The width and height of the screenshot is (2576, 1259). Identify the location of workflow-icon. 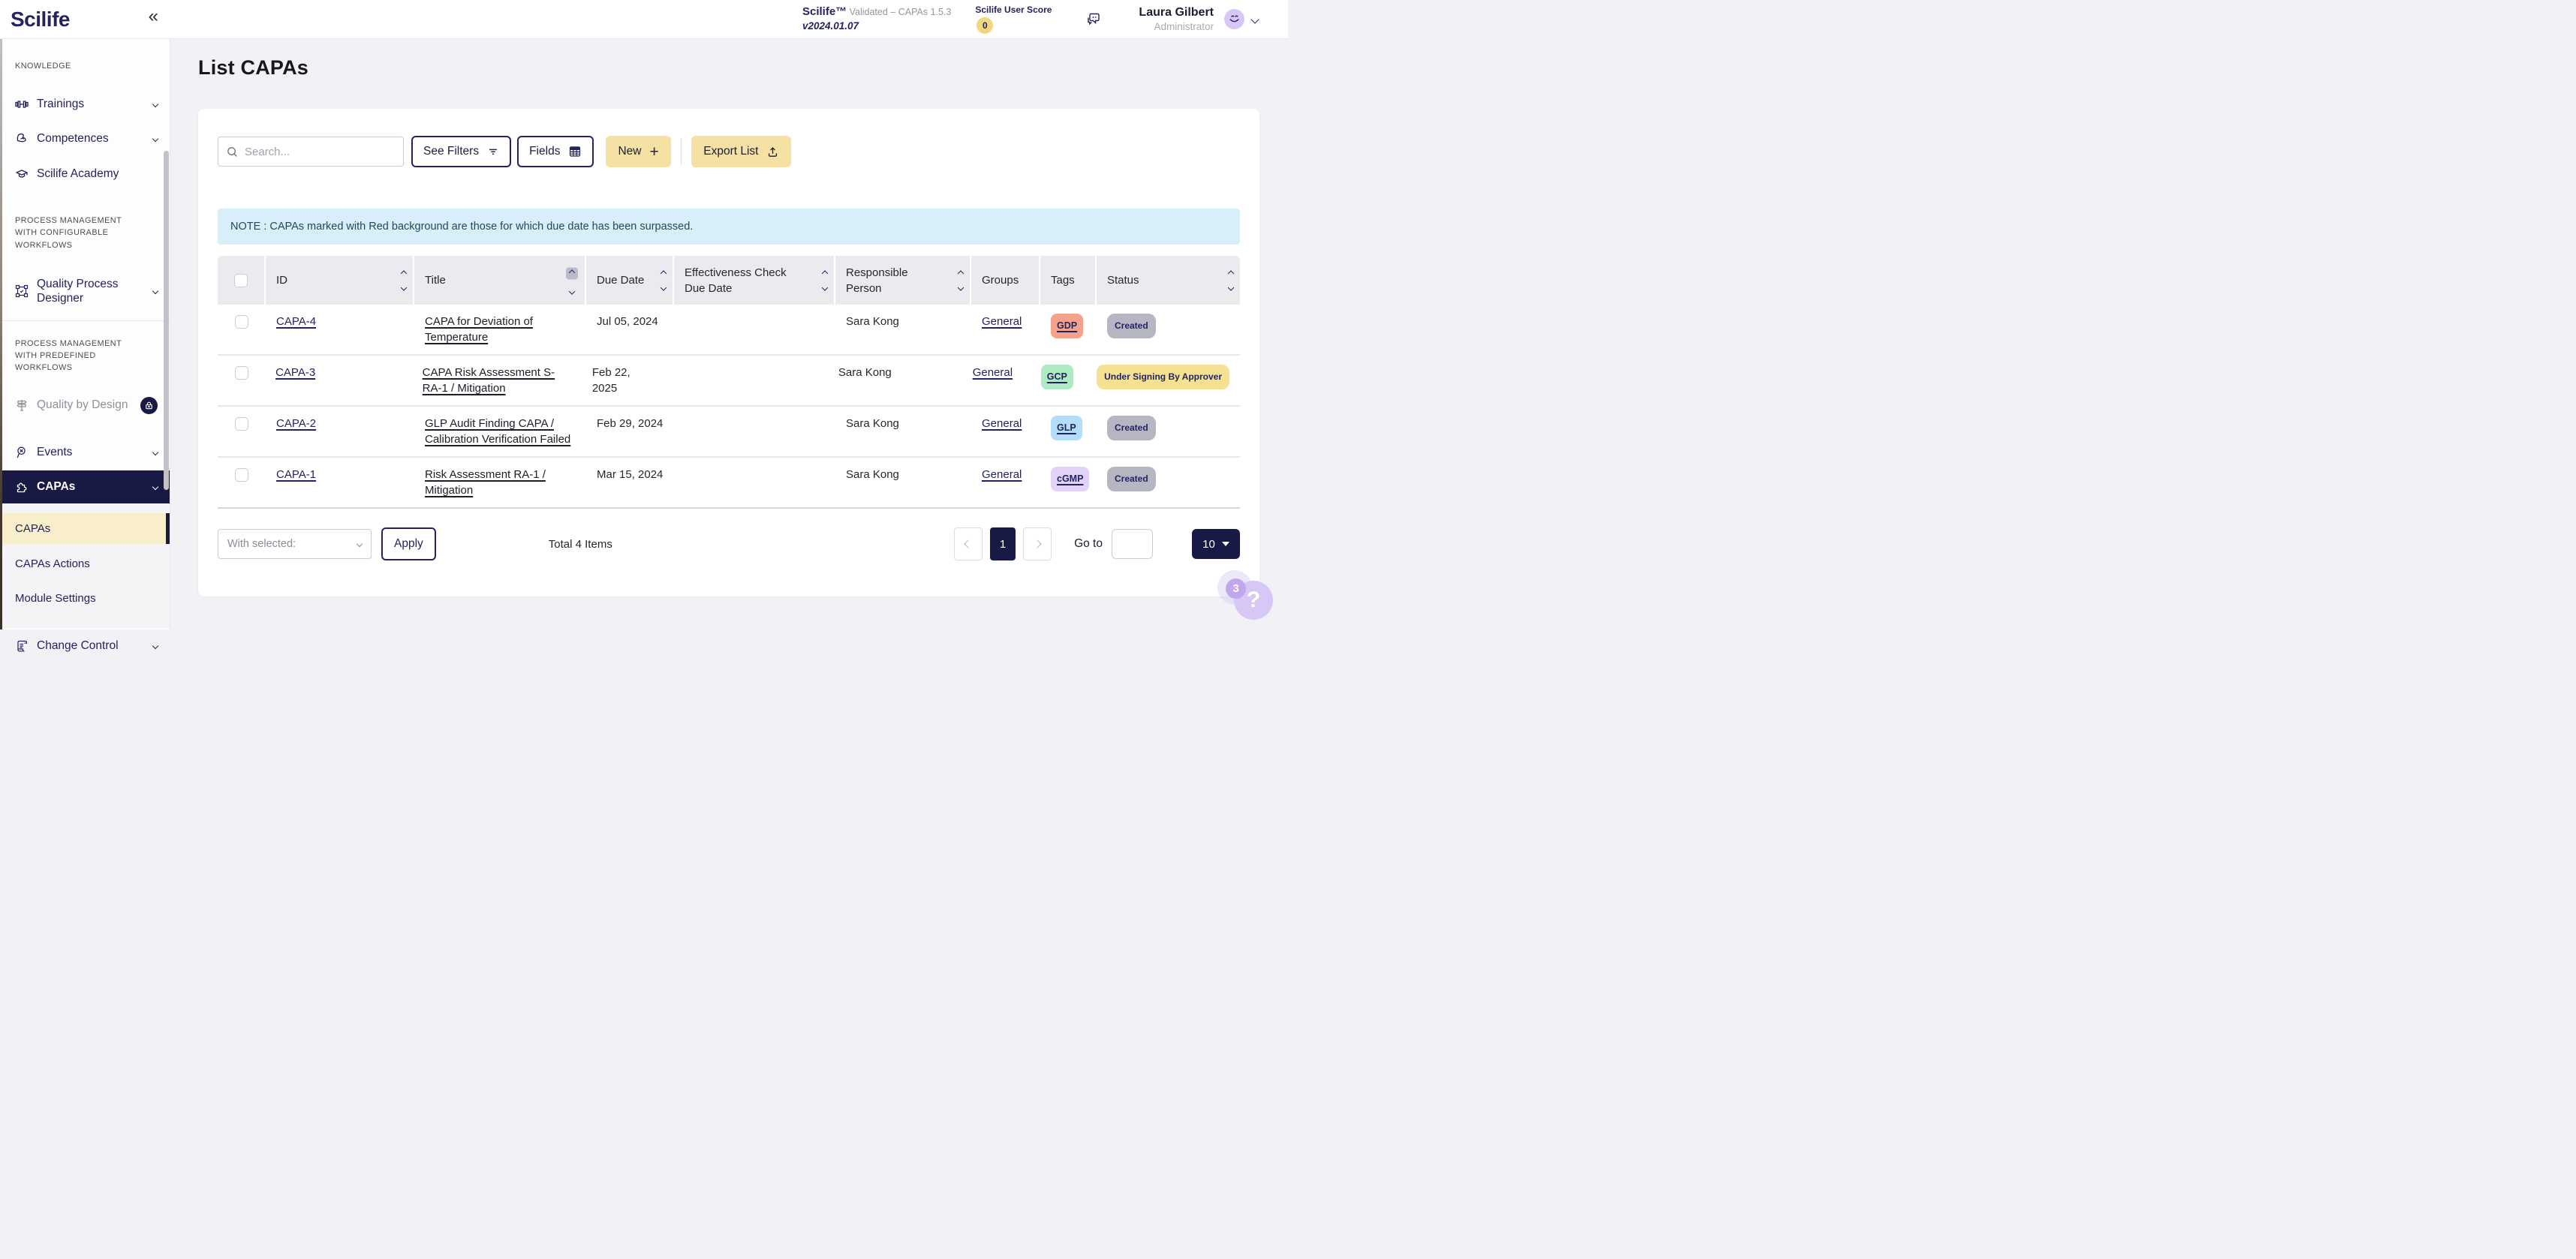
(22, 291).